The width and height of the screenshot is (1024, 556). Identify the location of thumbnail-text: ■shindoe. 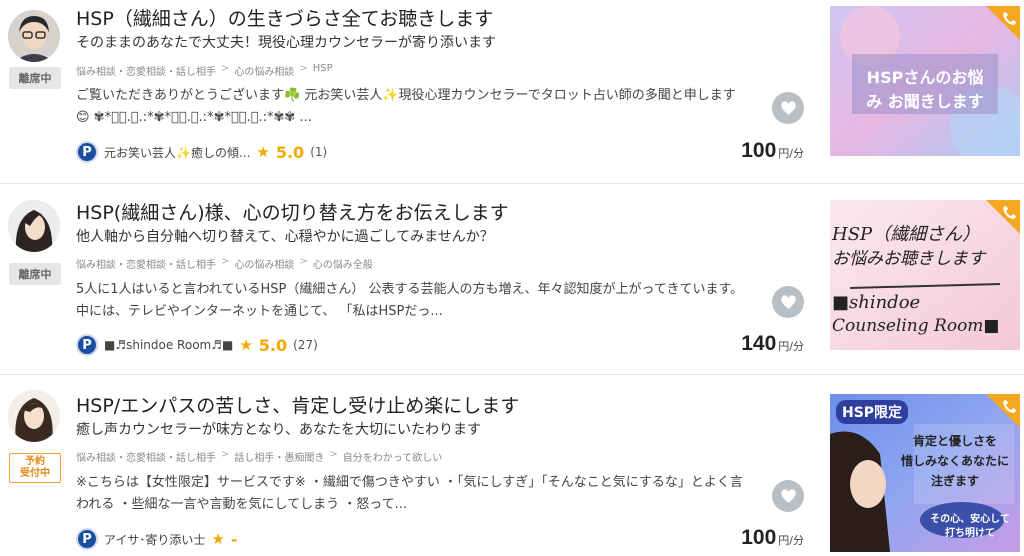
(876, 302).